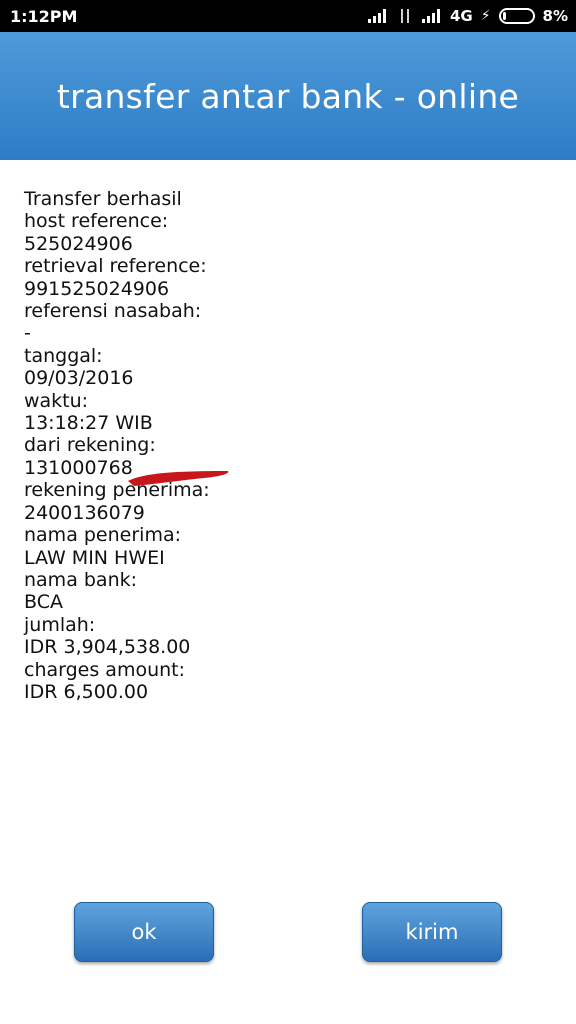 The width and height of the screenshot is (576, 1024). I want to click on ok-button: ok, so click(144, 932).